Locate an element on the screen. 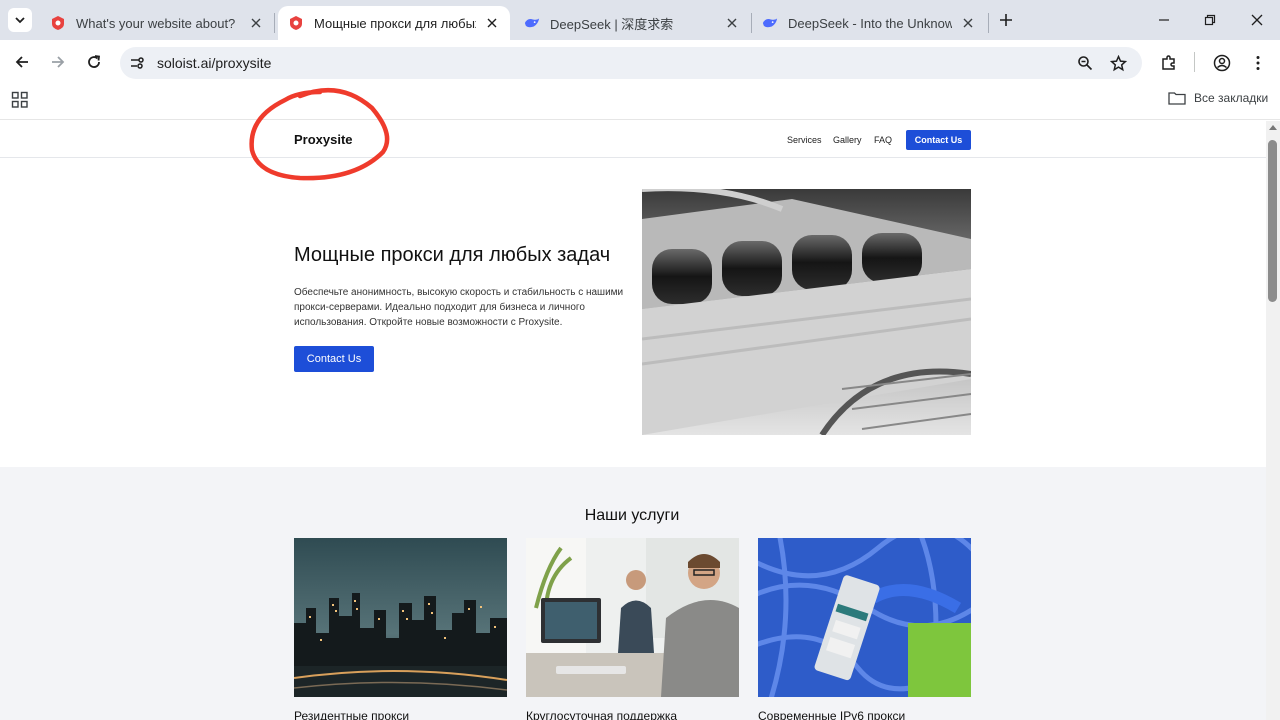 This screenshot has width=1280, height=720. forward-button is located at coordinates (58, 62).